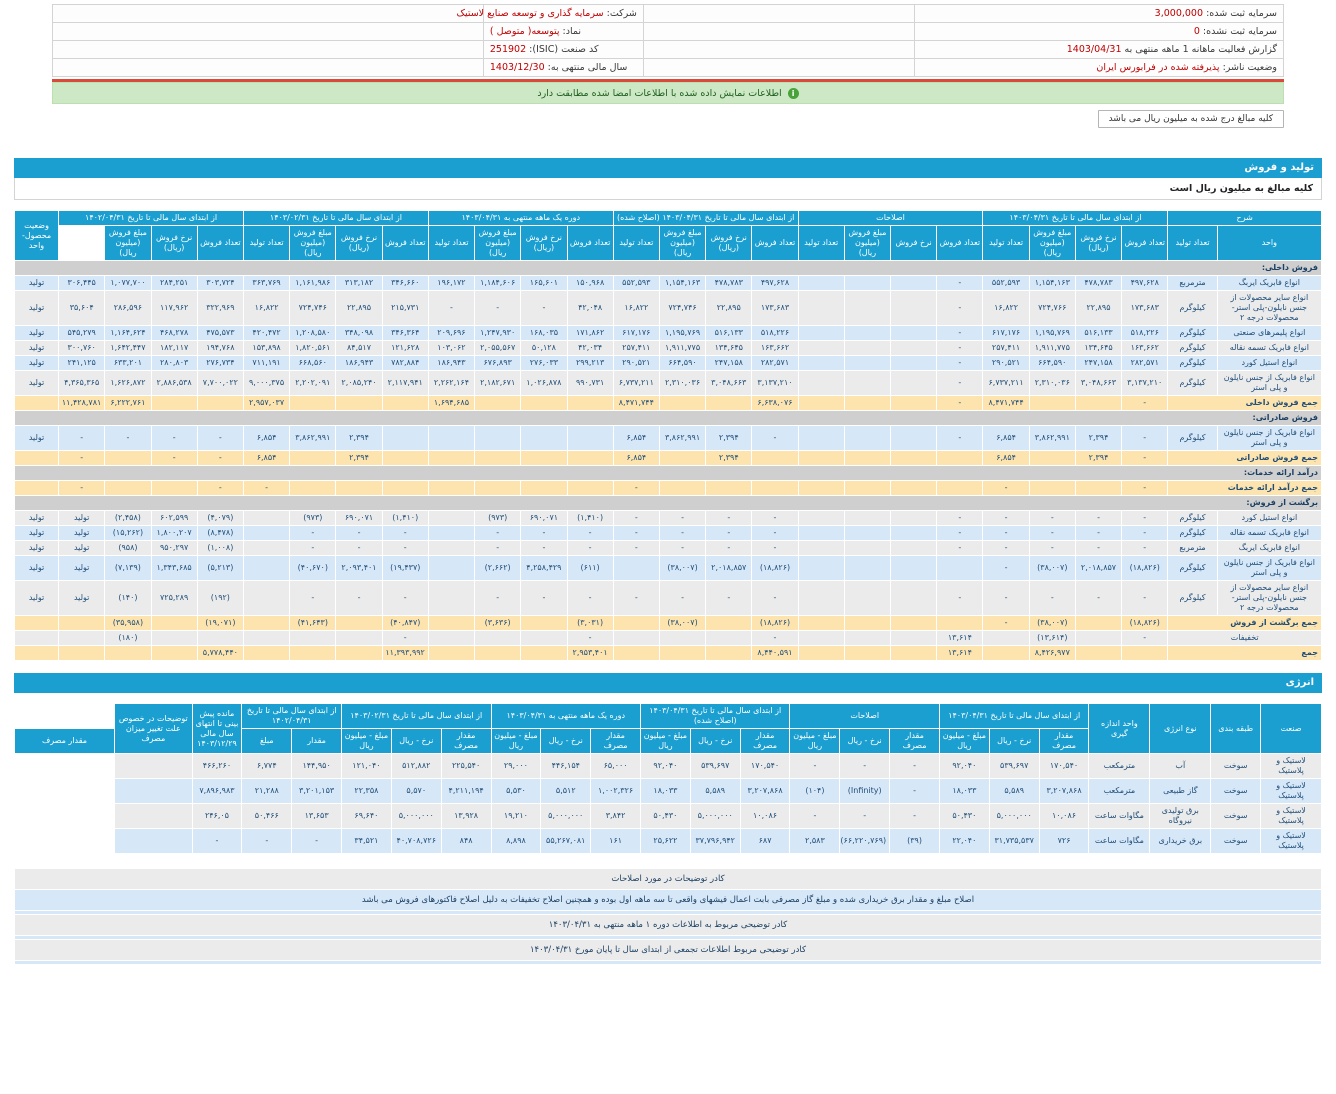  What do you see at coordinates (217, 766) in the screenshot?
I see `energy-cell: ۴۶۶,۲۶۰` at bounding box center [217, 766].